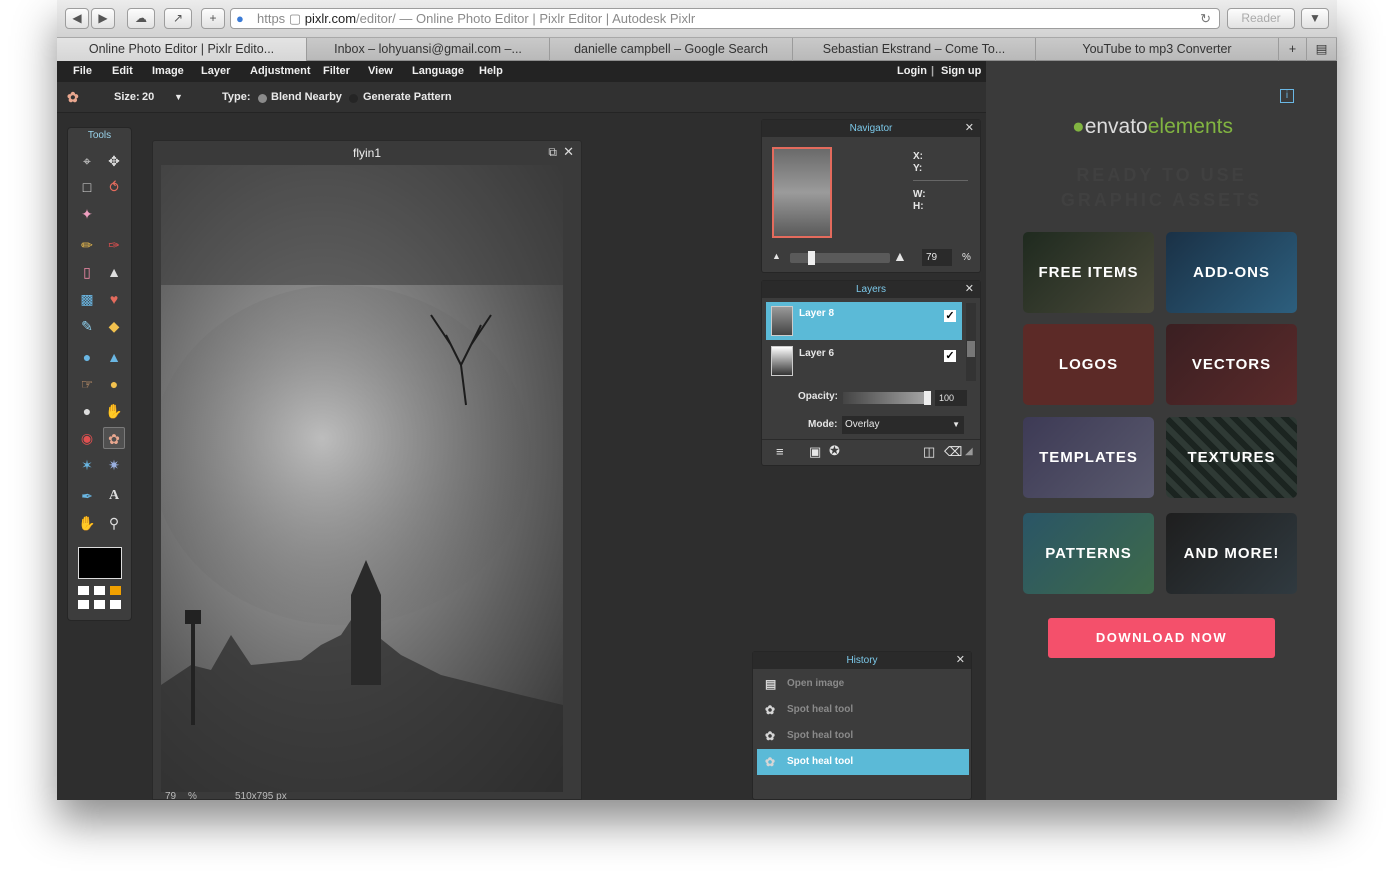 This screenshot has width=1394, height=879. What do you see at coordinates (1231, 457) in the screenshot?
I see `tile-textures: TEXTURES` at bounding box center [1231, 457].